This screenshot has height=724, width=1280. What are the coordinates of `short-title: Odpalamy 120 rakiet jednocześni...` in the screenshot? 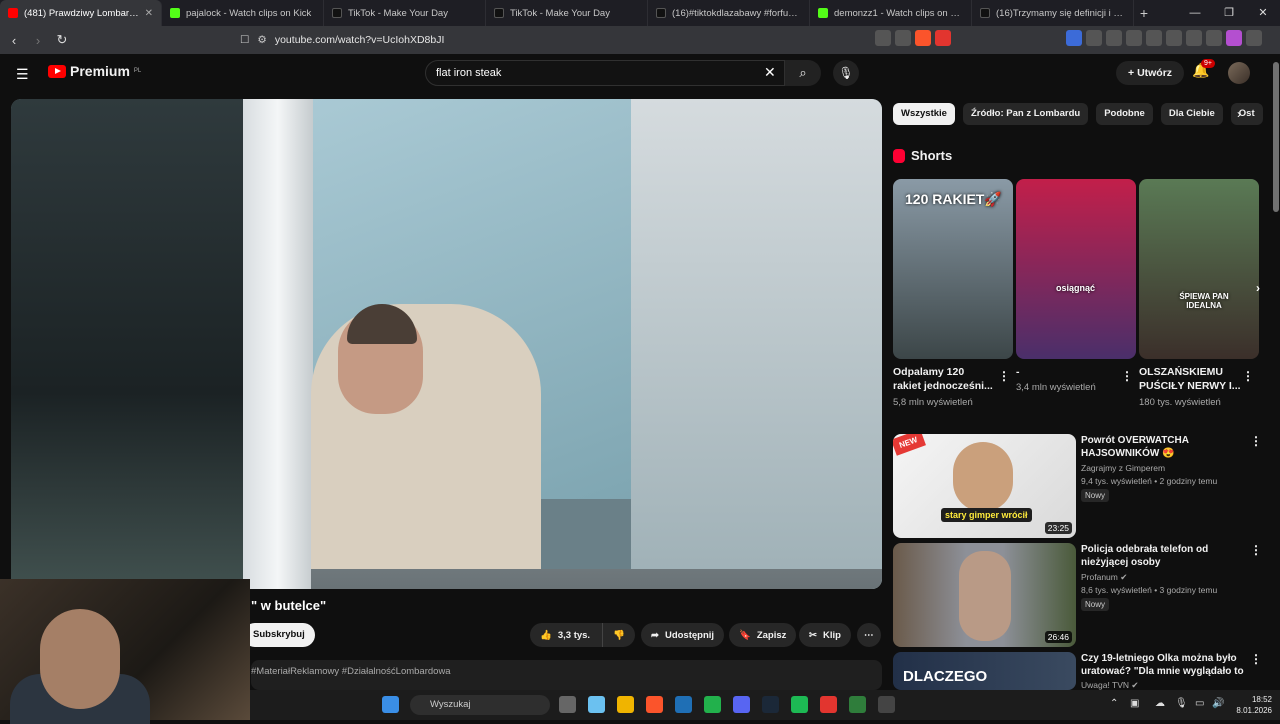 It's located at (943, 379).